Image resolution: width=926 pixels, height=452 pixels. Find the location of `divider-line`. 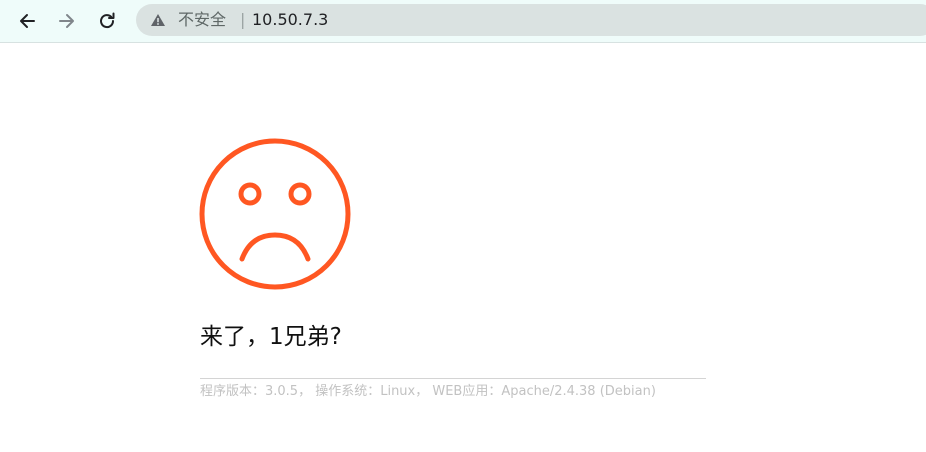

divider-line is located at coordinates (453, 378).